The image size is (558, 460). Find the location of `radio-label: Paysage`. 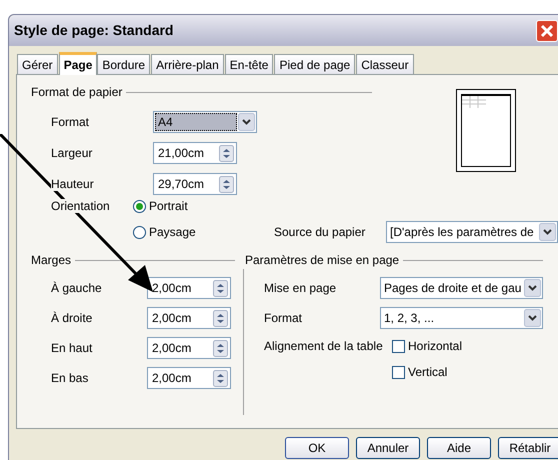

radio-label: Paysage is located at coordinates (173, 232).